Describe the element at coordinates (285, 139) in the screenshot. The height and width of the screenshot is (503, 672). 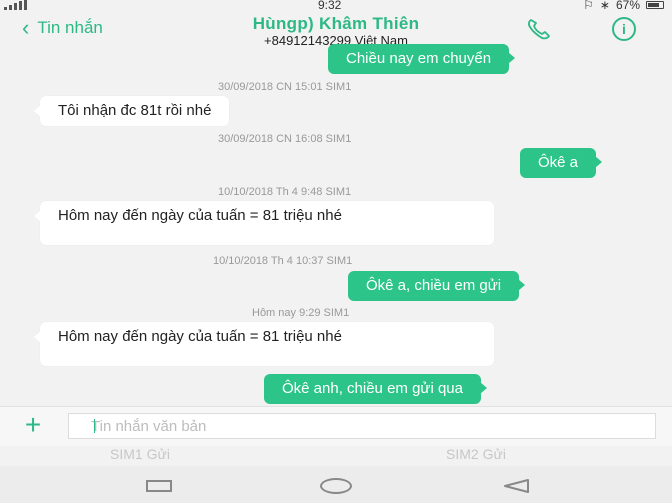
I see `message-timestamp: 30/09/2018 CN 16:08 SIM1` at that location.